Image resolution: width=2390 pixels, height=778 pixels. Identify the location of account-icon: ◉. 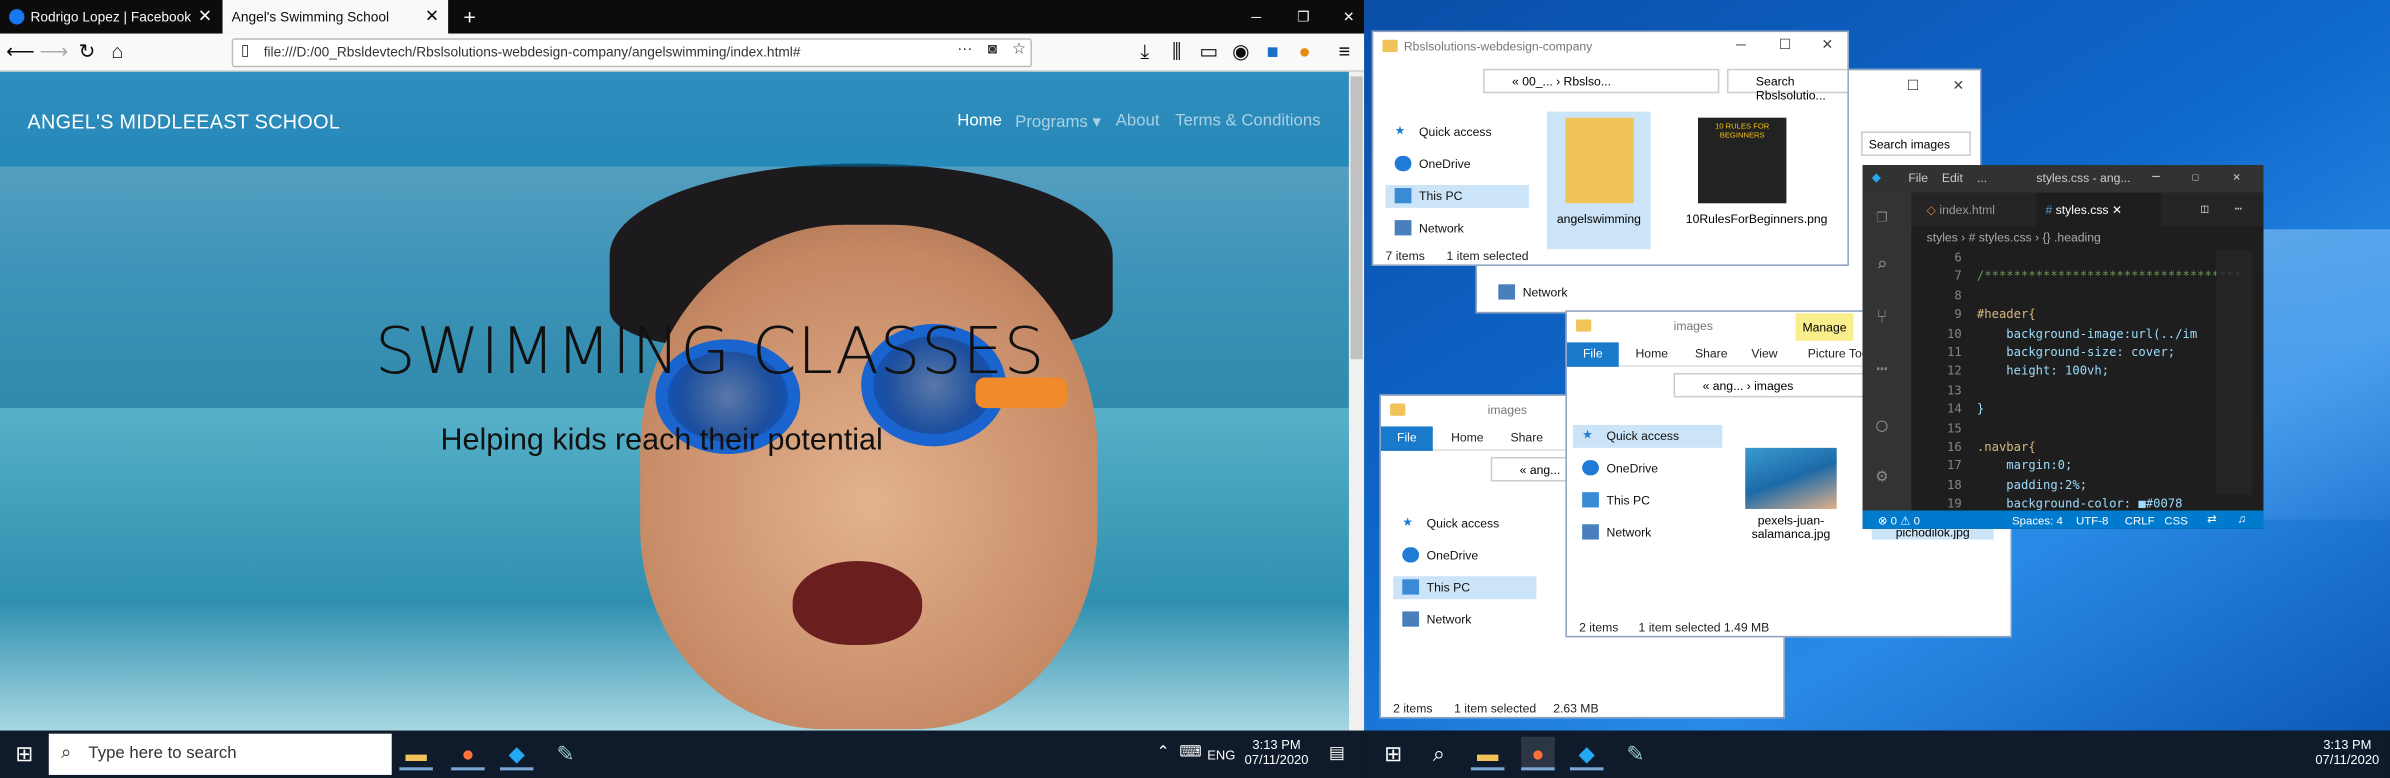
(1240, 52).